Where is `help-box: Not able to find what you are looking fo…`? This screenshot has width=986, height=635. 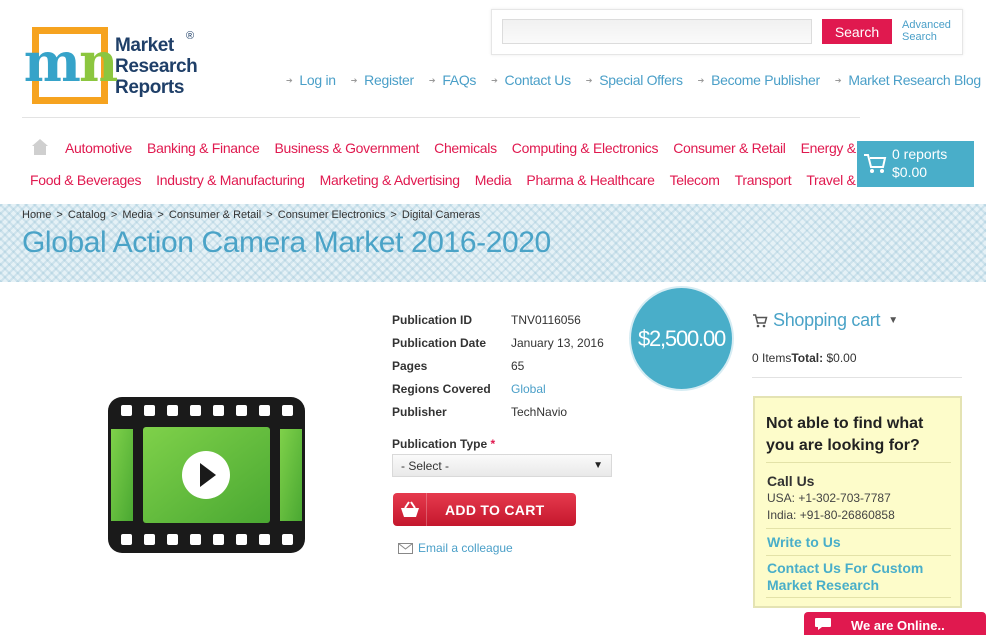
help-box: Not able to find what you are looking fo… is located at coordinates (857, 502).